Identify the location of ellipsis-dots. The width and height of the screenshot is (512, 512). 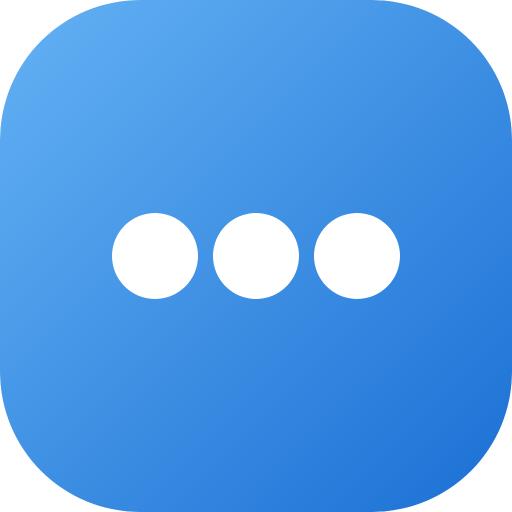
(256, 256).